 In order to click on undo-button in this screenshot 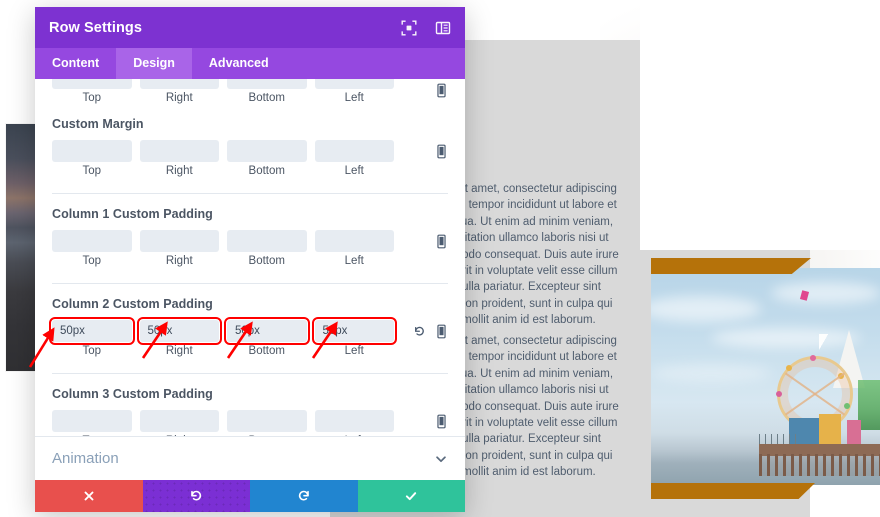, I will do `click(196, 496)`.